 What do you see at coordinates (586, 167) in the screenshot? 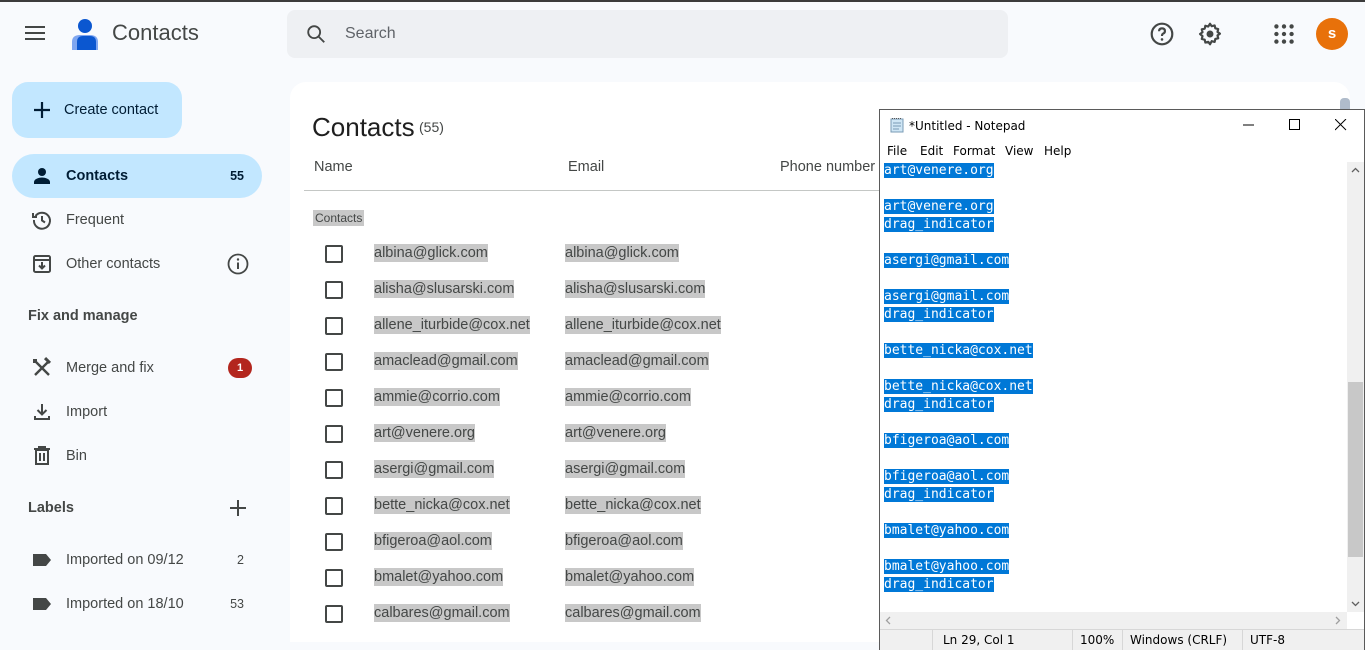
I see `column-header-email: Email` at bounding box center [586, 167].